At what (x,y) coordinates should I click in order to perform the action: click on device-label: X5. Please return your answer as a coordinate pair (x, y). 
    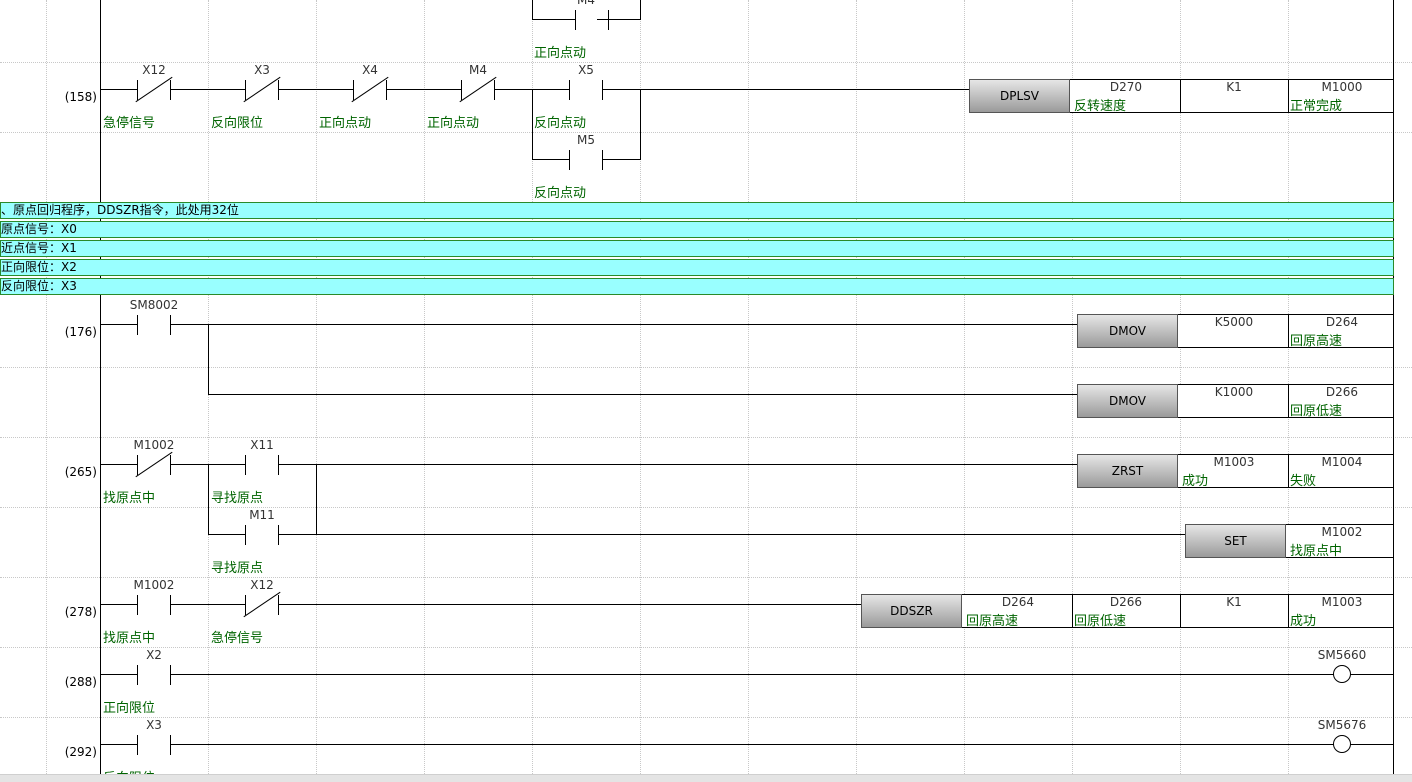
    Looking at the image, I should click on (586, 70).